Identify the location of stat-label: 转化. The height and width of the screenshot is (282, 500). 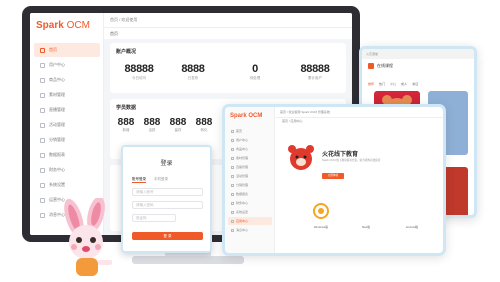
(204, 130).